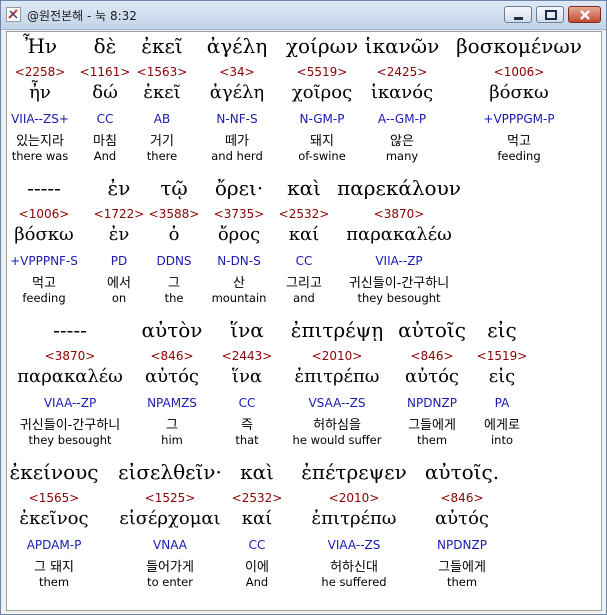 The width and height of the screenshot is (607, 615). Describe the element at coordinates (174, 261) in the screenshot. I see `word-parse: DDNS` at that location.